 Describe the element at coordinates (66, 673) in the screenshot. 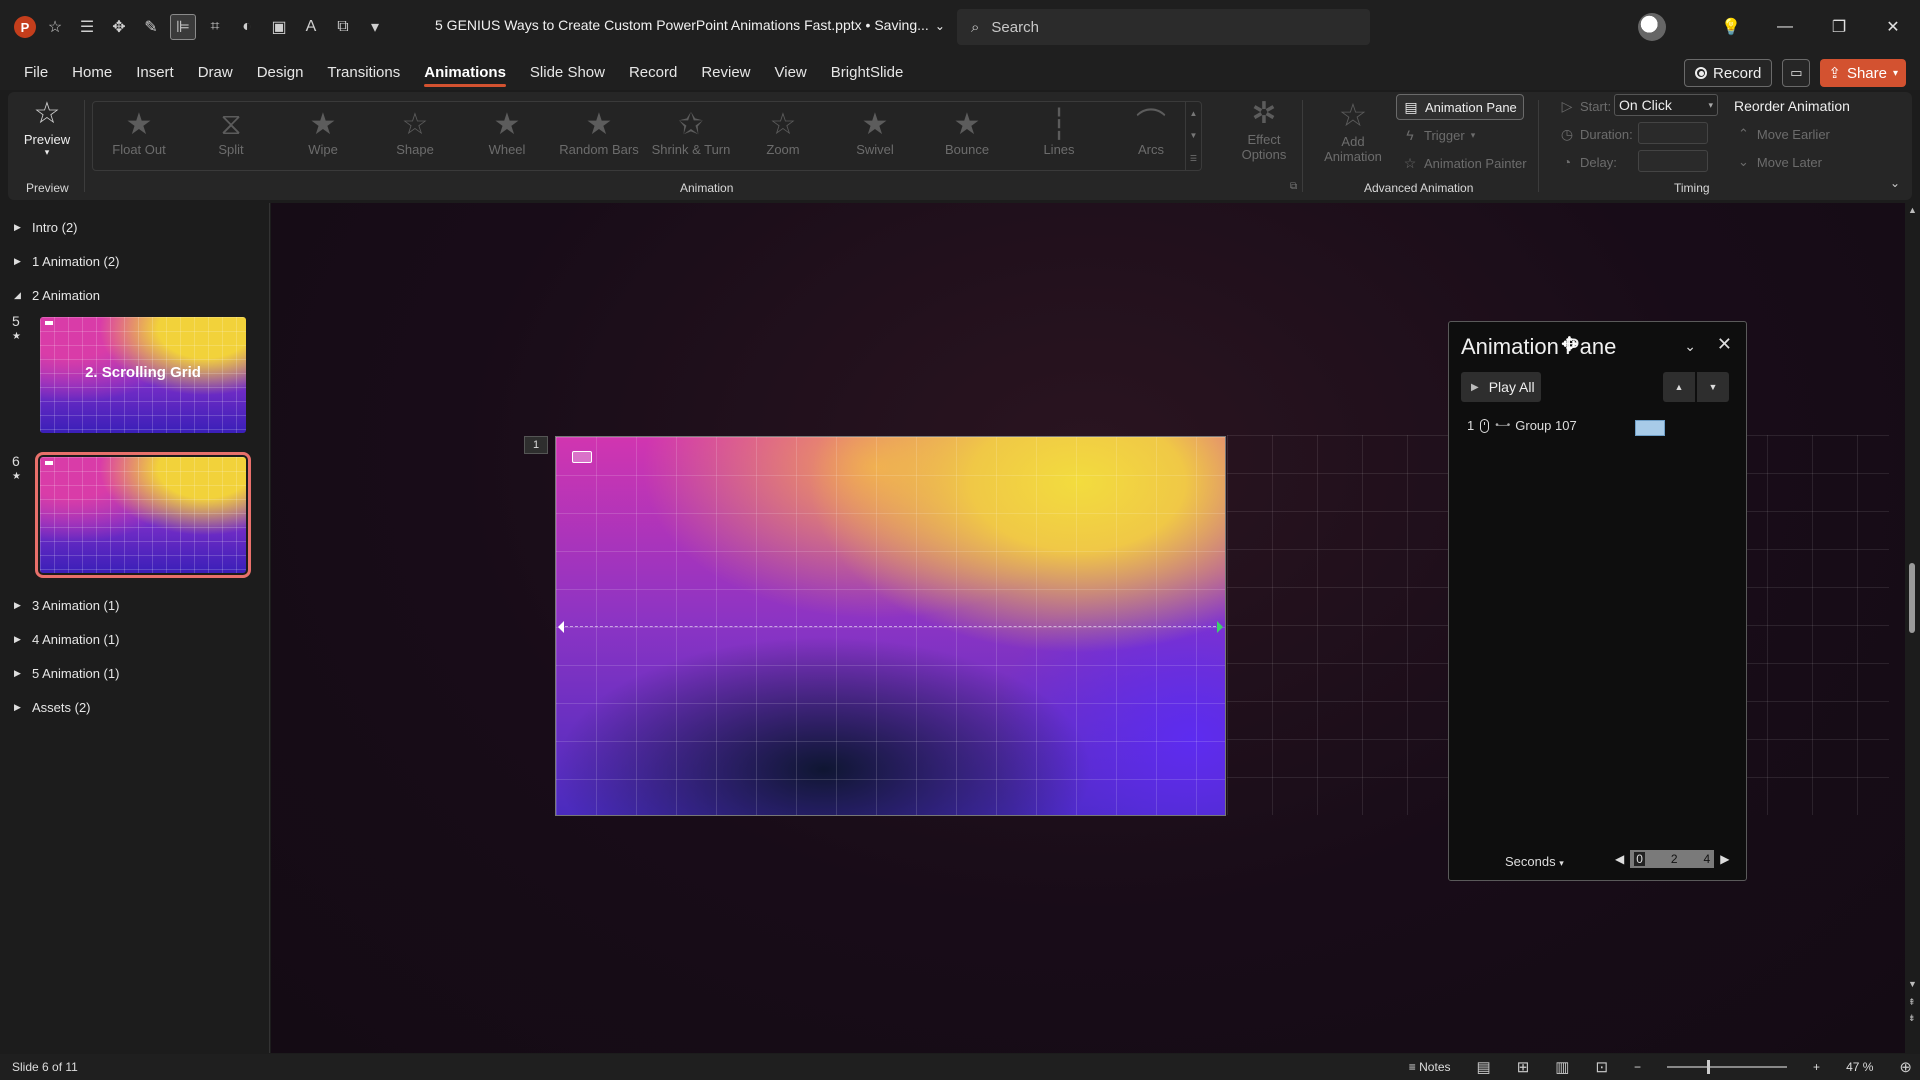

I see `section-5-animation: ▶ 5 Animation (1)` at that location.